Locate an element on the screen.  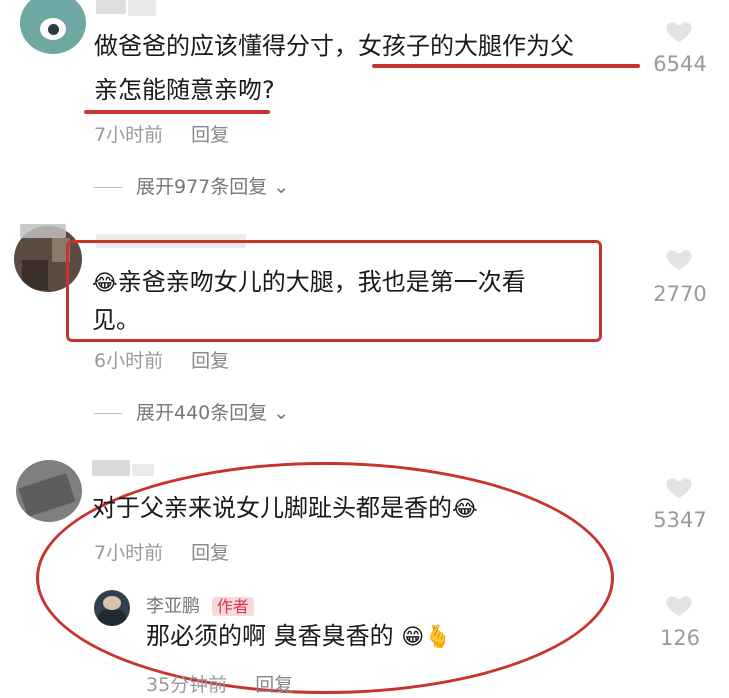
comment-text: 对于父亲来说女儿脚趾头都是香的😂 is located at coordinates (285, 508).